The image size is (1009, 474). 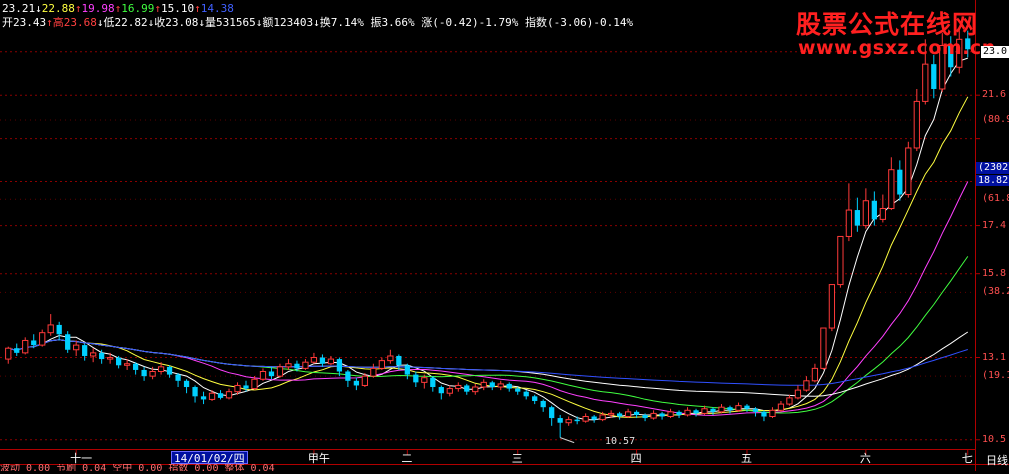 I want to click on y-tick-label: (80.9%, so click(x=995, y=120).